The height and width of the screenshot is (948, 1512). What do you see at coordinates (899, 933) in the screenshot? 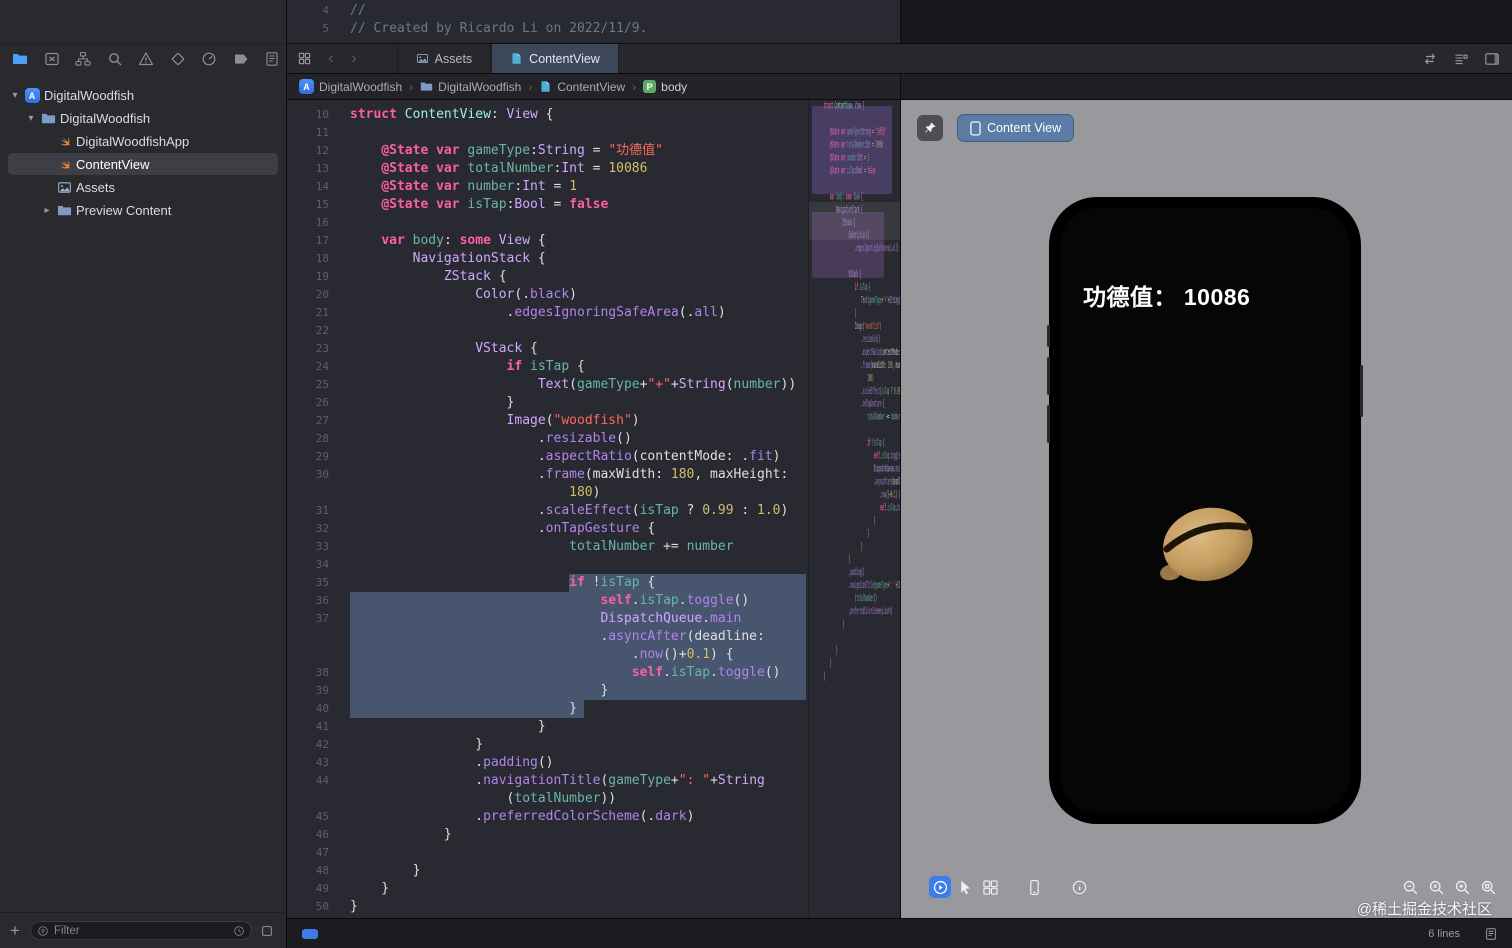
I see `status-bar: 6 lines` at bounding box center [899, 933].